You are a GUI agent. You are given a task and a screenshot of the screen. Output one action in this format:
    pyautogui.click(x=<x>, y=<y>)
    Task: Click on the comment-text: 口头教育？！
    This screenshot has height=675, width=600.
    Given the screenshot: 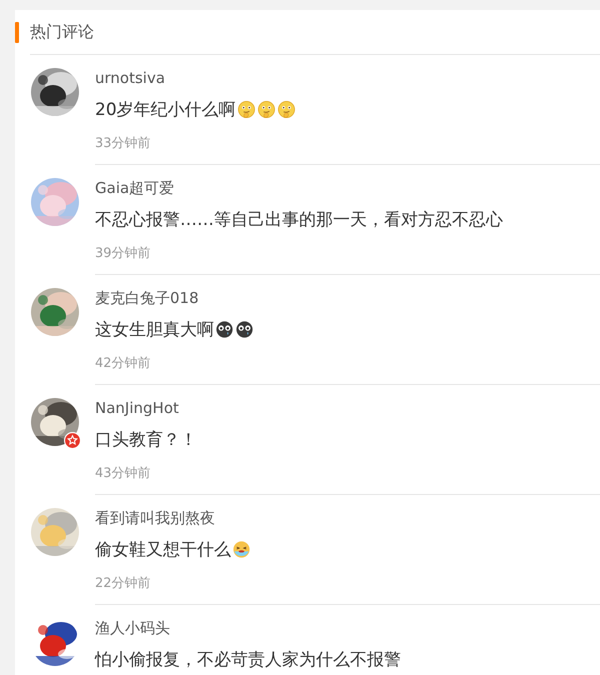 What is the action you would take?
    pyautogui.click(x=146, y=439)
    